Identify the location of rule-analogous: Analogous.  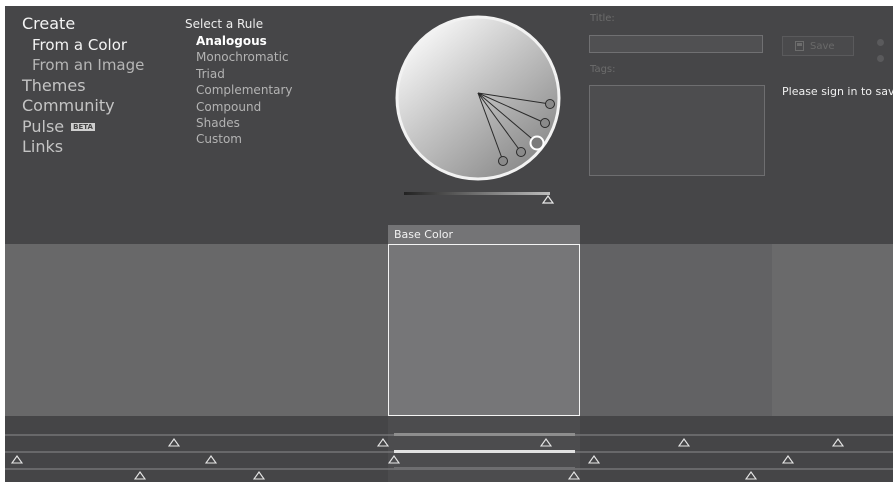
(239, 41).